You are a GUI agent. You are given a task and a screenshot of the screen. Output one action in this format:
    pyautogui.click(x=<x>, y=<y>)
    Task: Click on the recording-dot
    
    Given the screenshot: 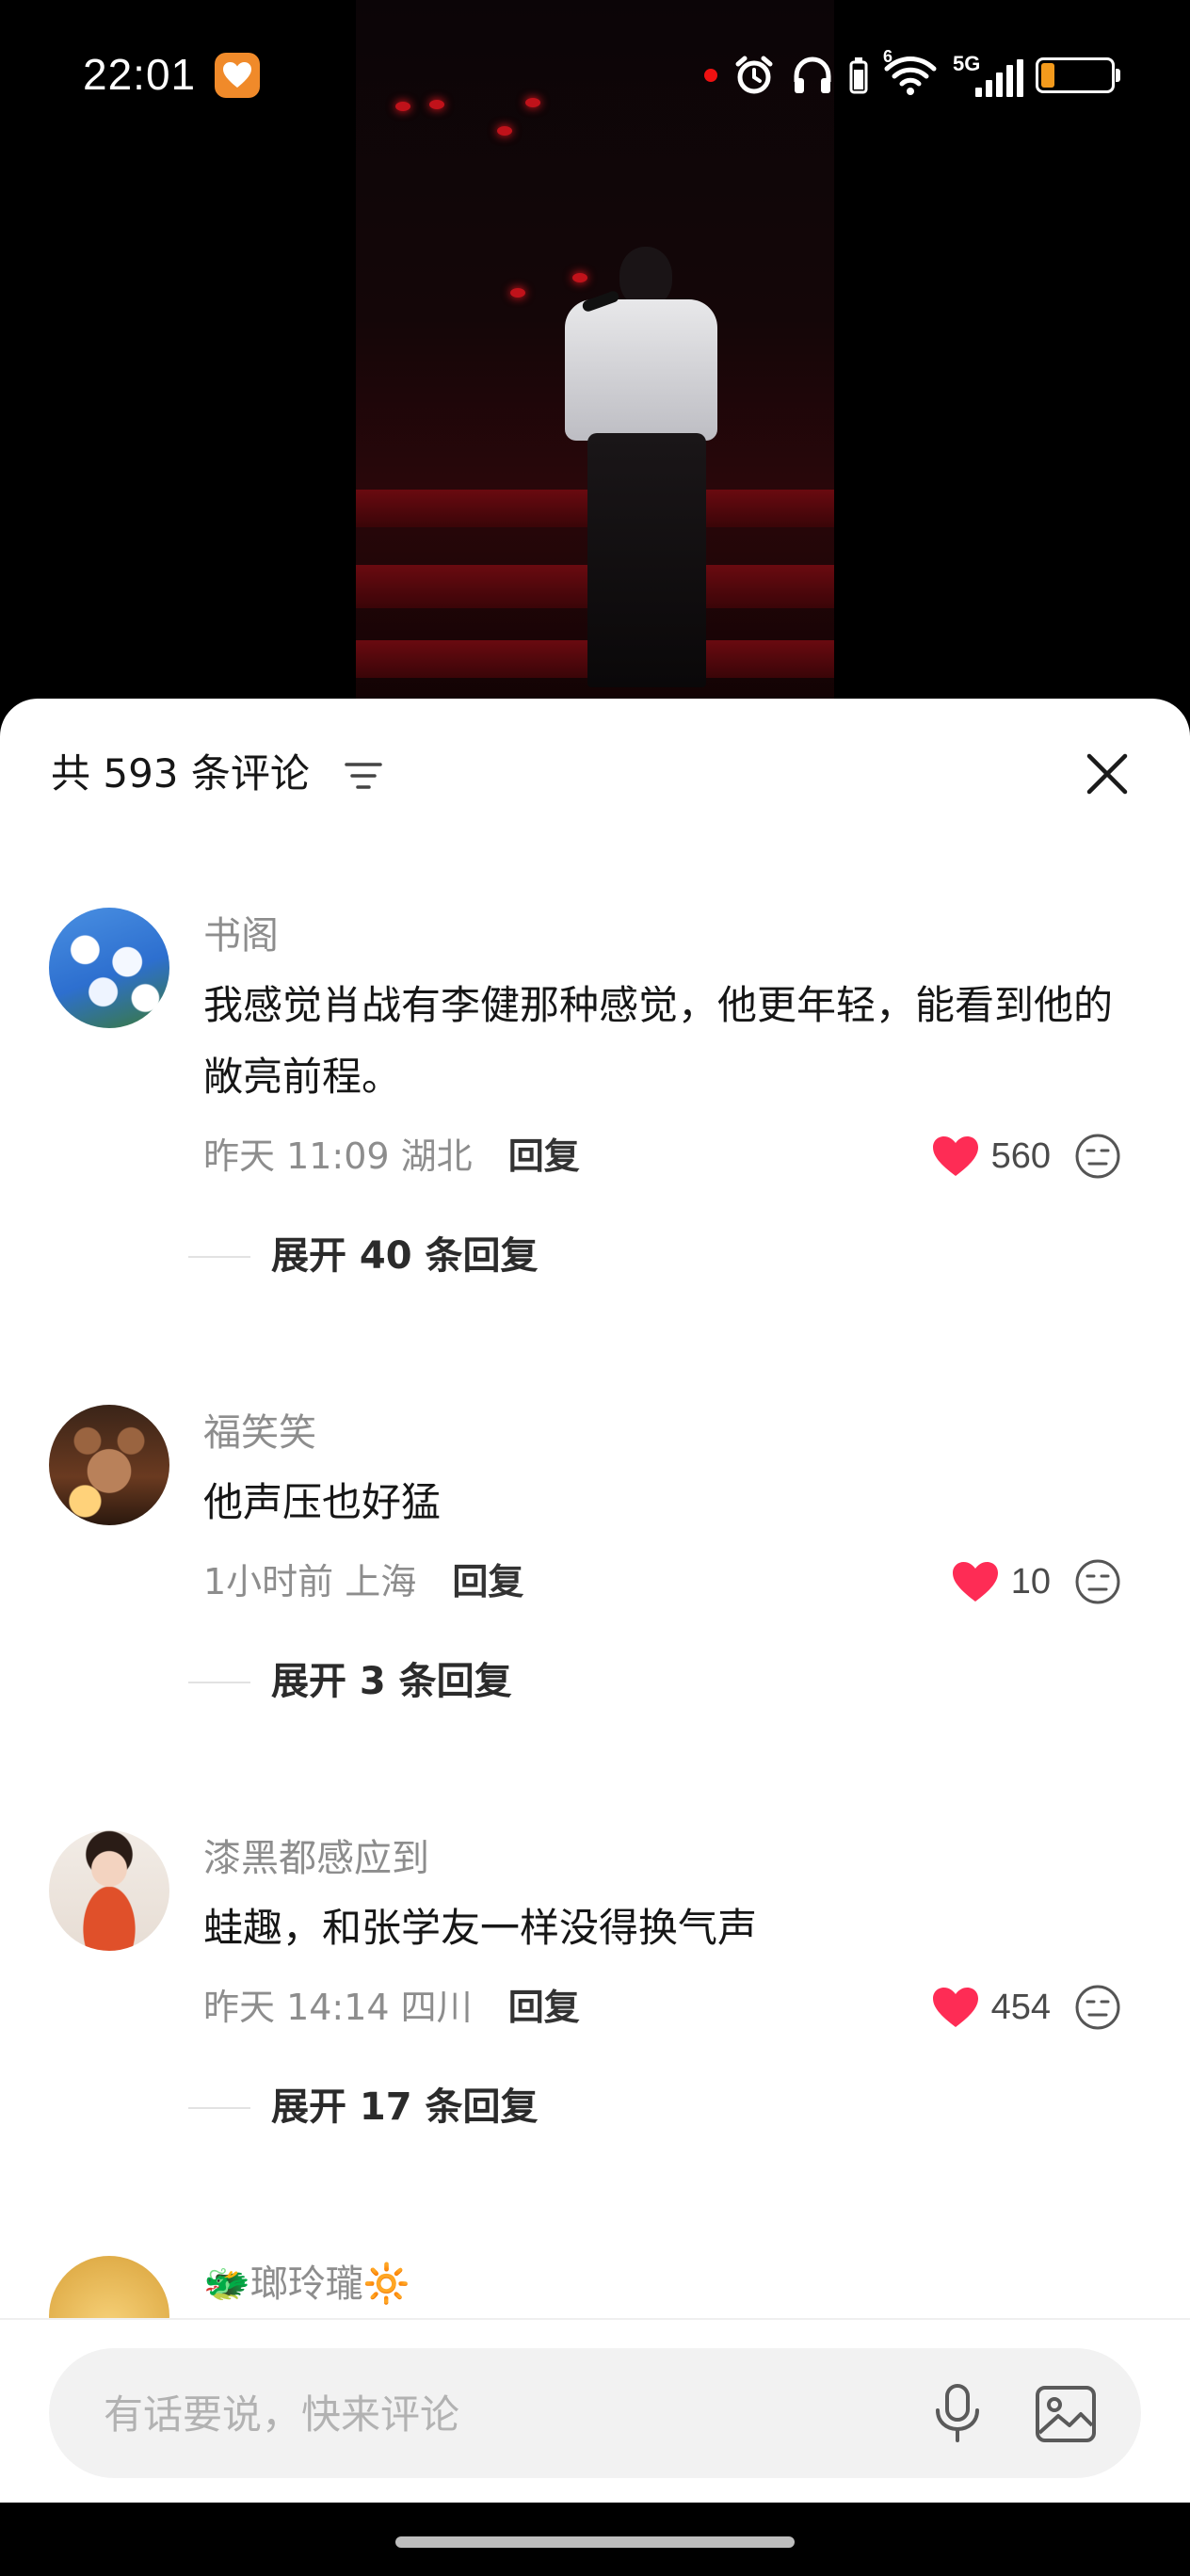 What is the action you would take?
    pyautogui.click(x=710, y=75)
    